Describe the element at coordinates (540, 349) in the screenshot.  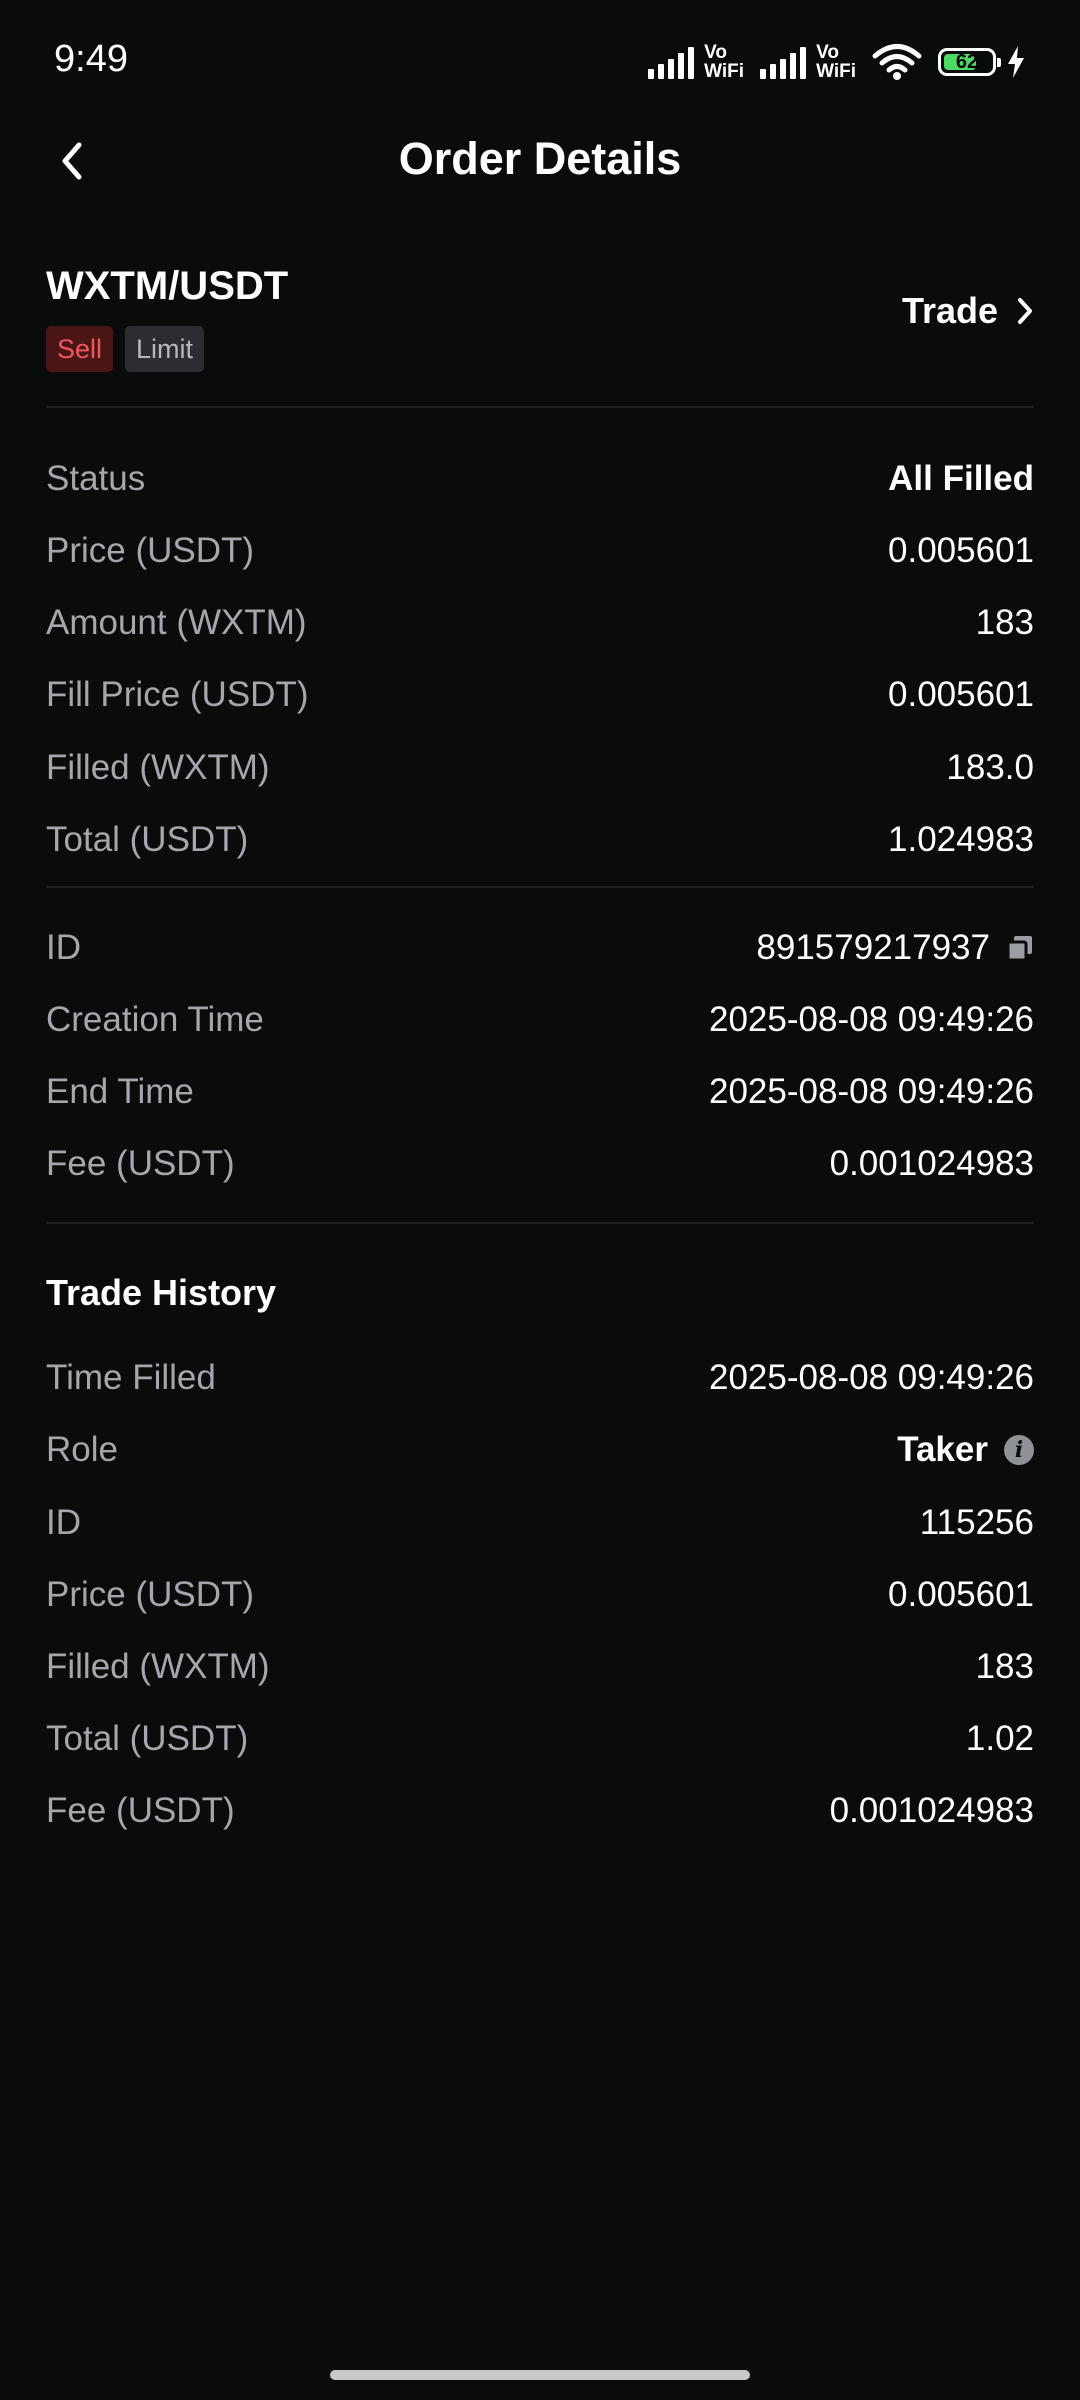
I see `order-tags: Sell Limit` at that location.